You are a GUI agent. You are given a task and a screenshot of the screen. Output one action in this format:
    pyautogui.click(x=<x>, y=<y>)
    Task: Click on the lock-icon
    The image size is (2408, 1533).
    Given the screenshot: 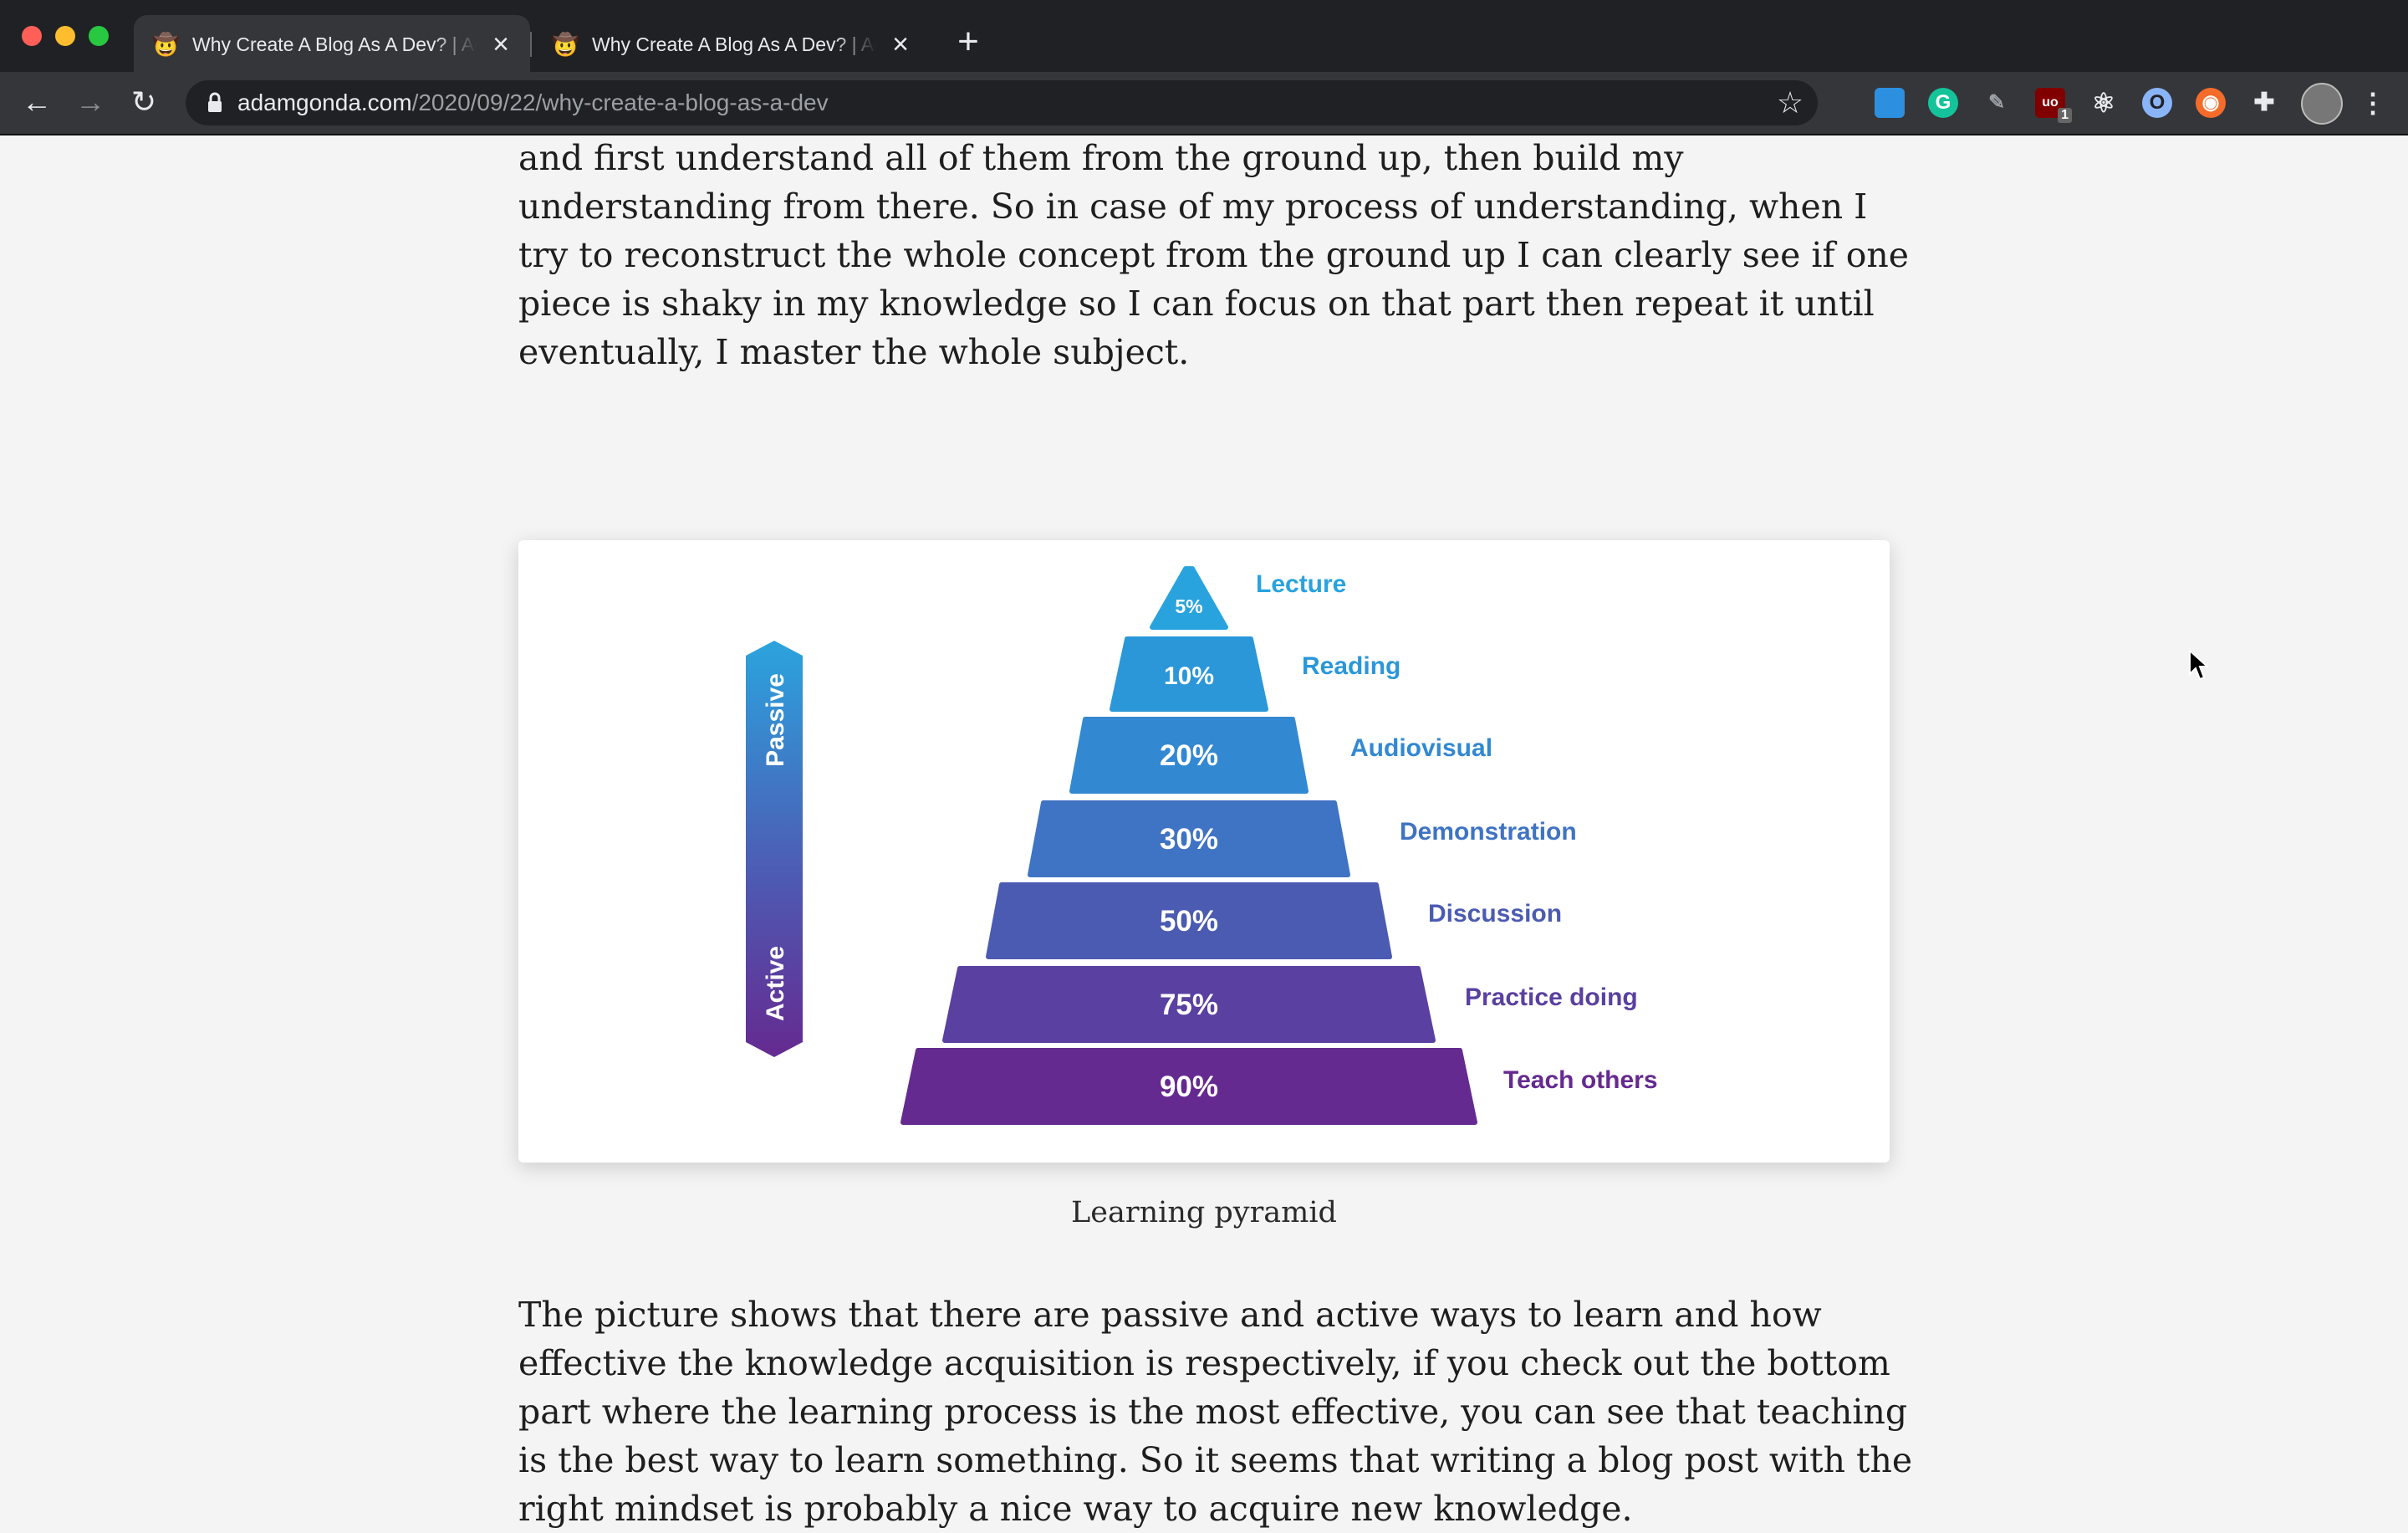 What is the action you would take?
    pyautogui.click(x=215, y=102)
    